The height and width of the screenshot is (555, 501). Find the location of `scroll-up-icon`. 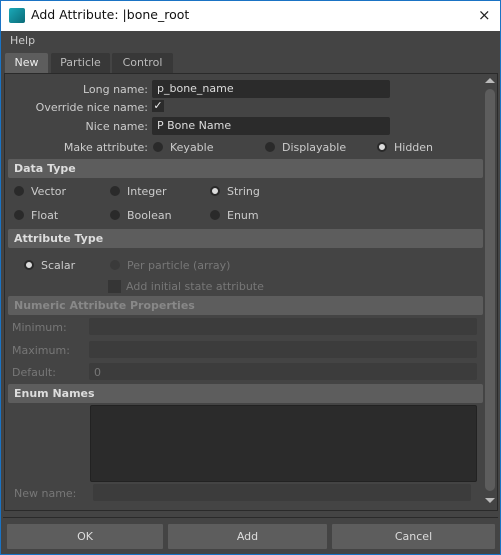

scroll-up-icon is located at coordinates (490, 80).